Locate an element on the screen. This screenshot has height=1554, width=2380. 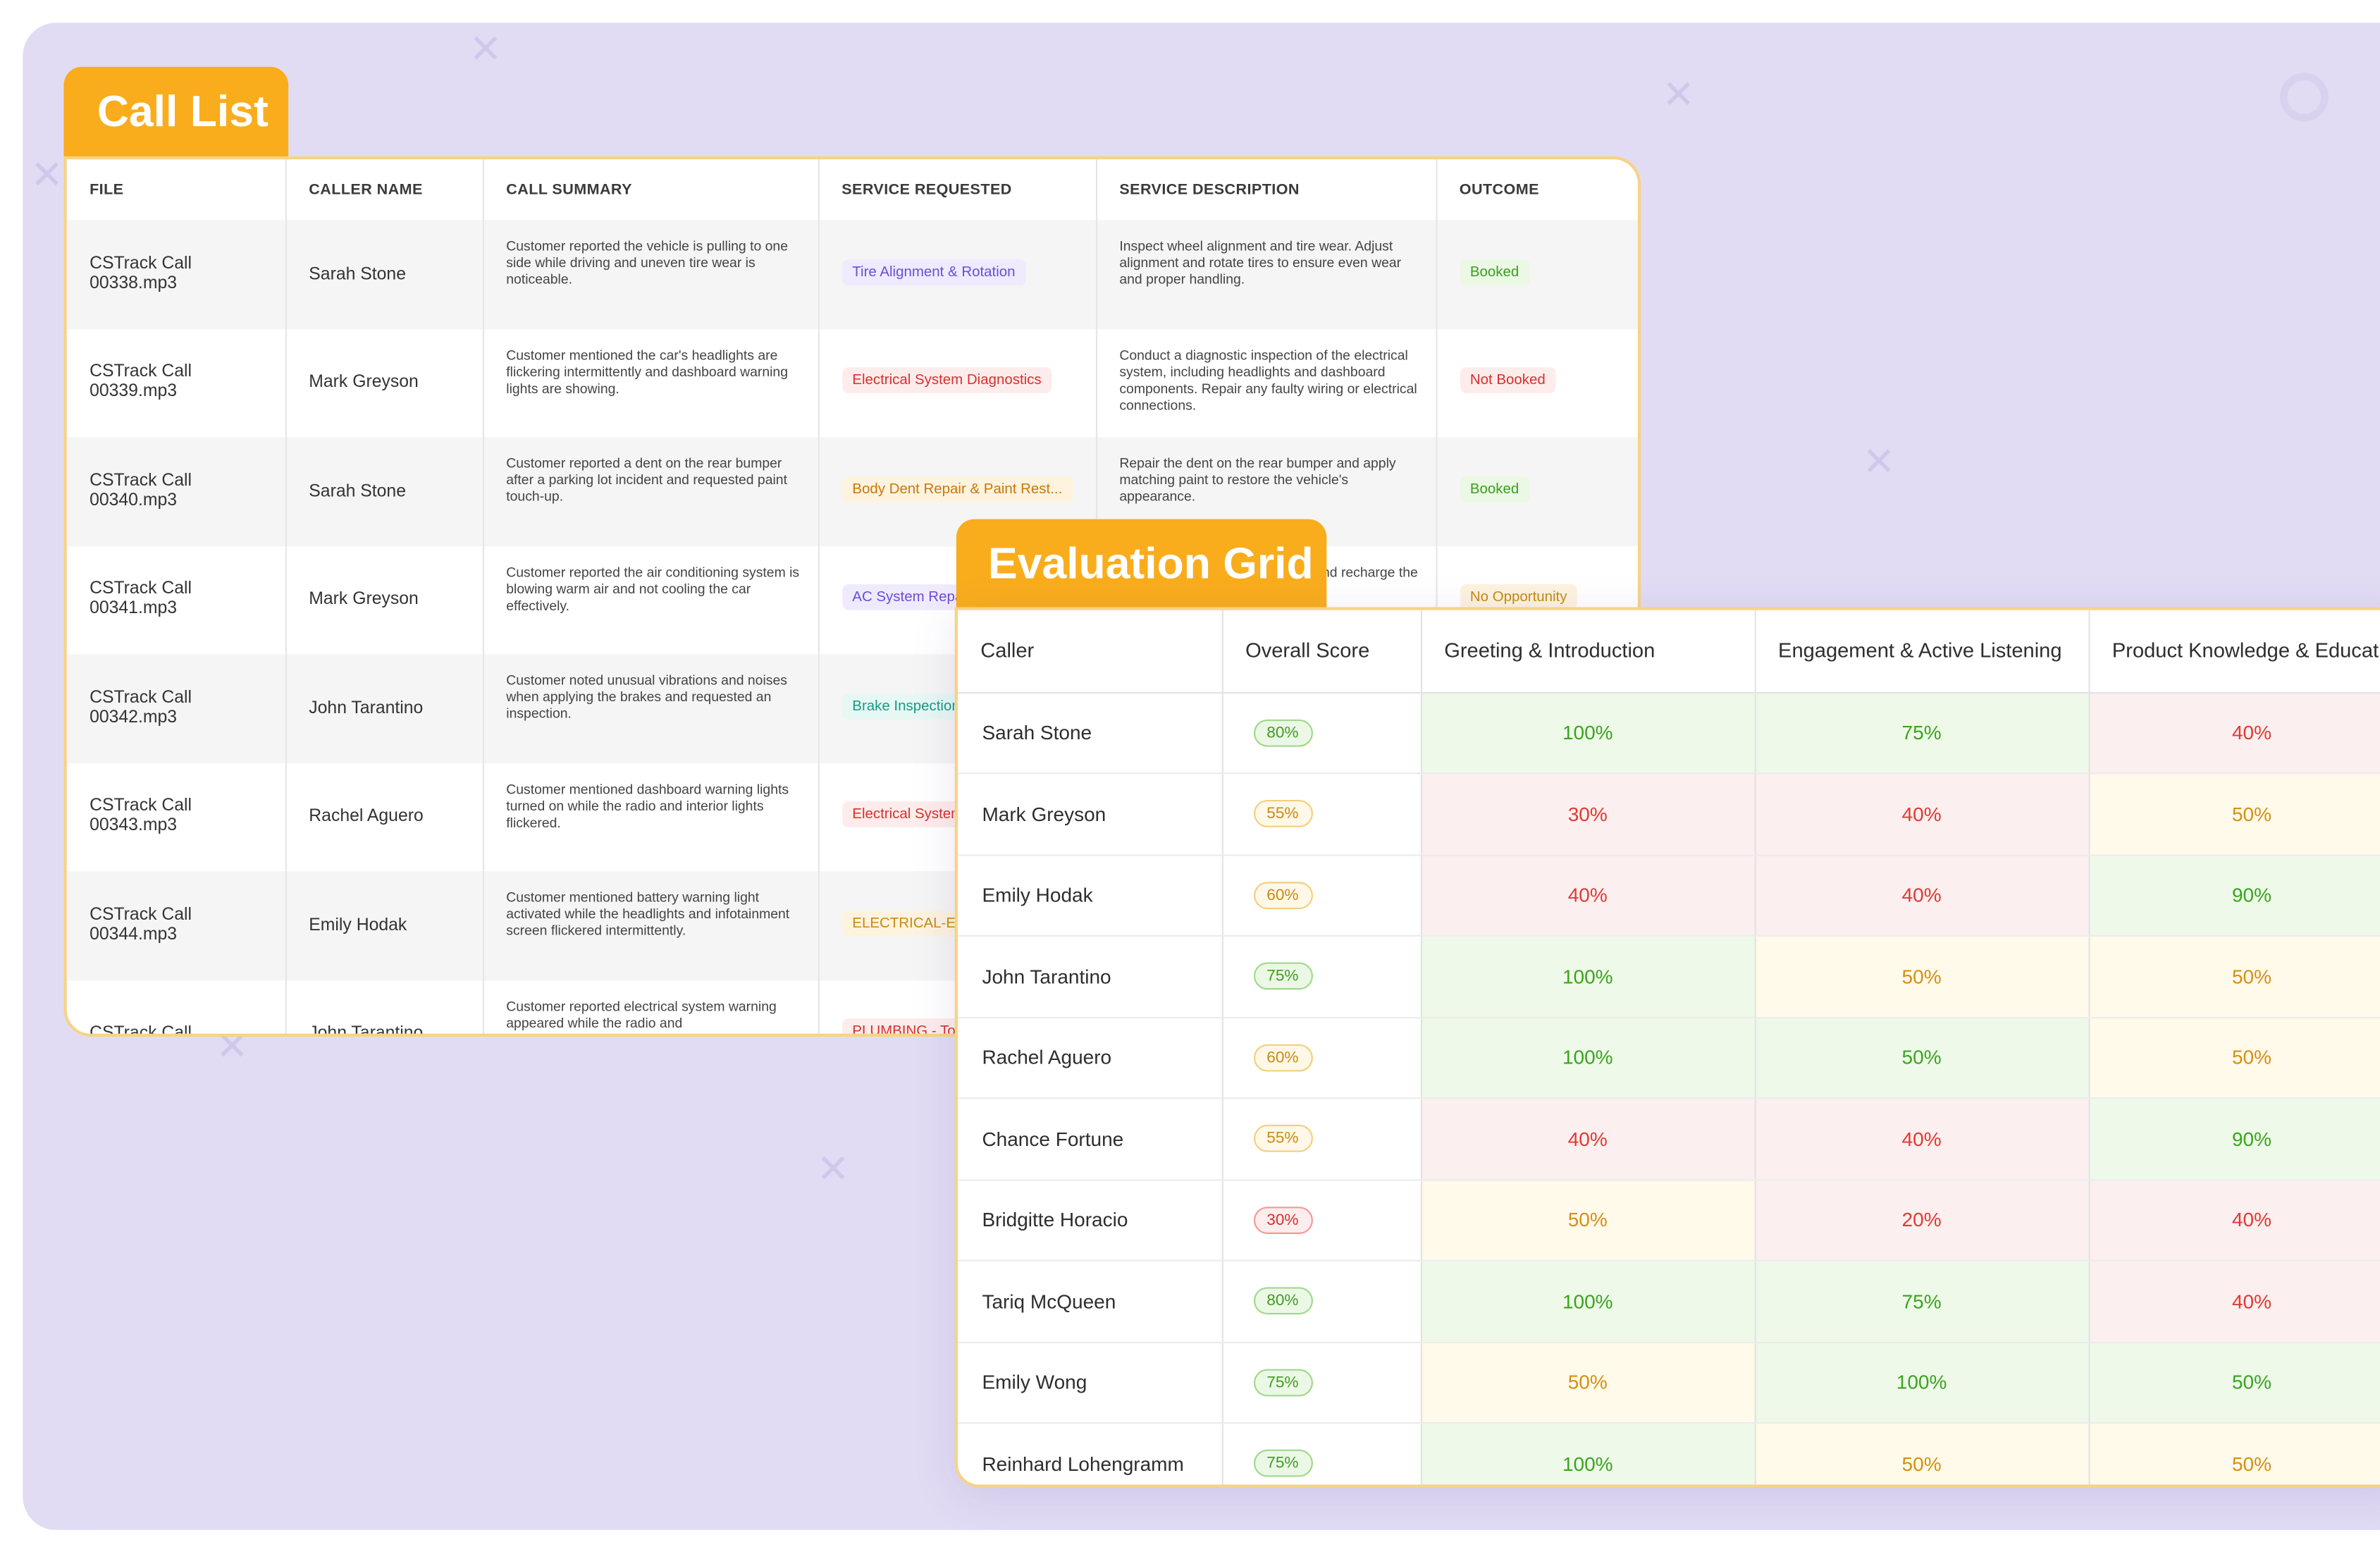
service-tag: Electrical System is located at coordinates (908, 814).